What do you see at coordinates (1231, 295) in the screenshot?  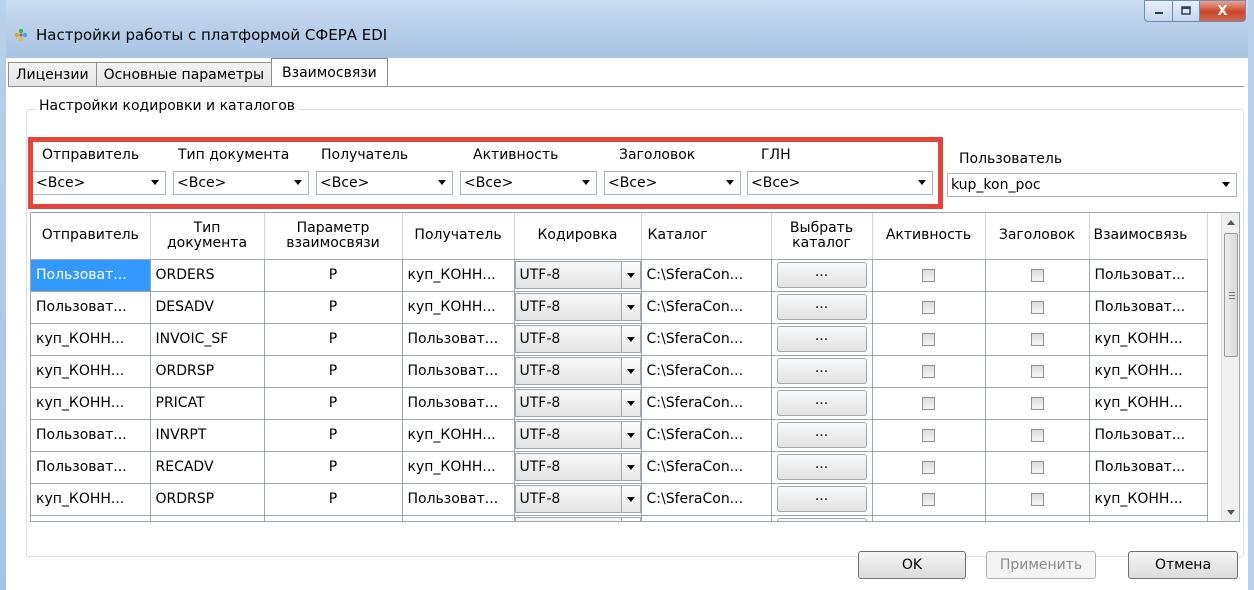 I see `scroll-thumb` at bounding box center [1231, 295].